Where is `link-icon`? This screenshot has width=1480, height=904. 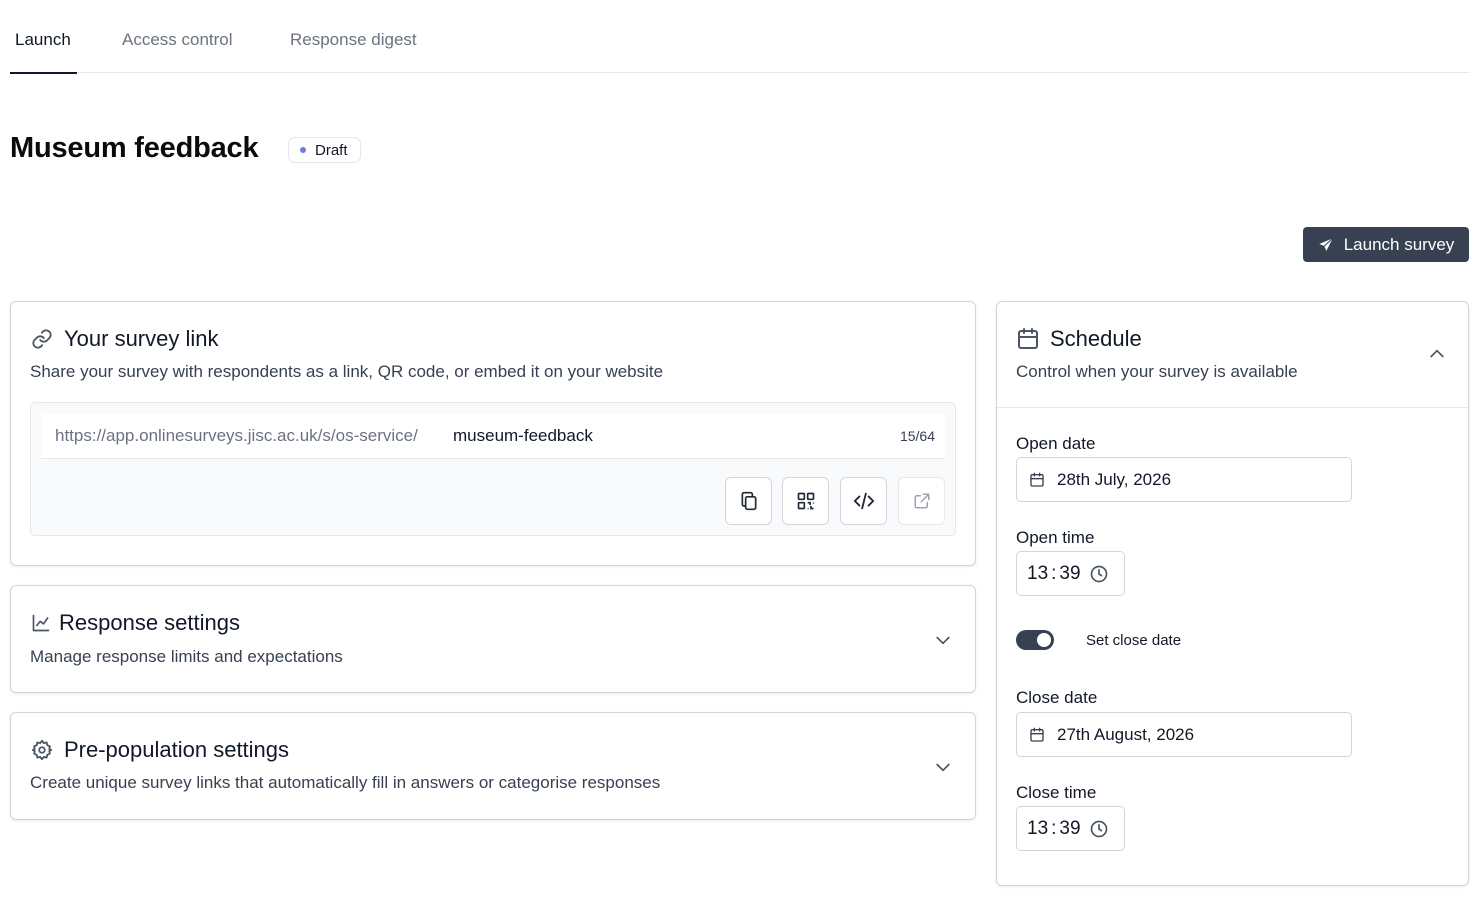 link-icon is located at coordinates (42, 339).